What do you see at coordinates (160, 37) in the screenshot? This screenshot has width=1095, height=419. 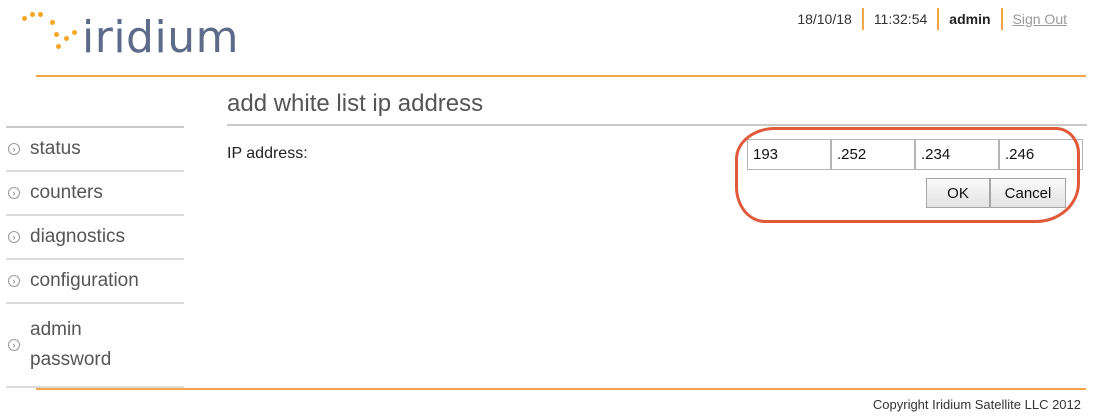 I see `logo-text: iridium` at bounding box center [160, 37].